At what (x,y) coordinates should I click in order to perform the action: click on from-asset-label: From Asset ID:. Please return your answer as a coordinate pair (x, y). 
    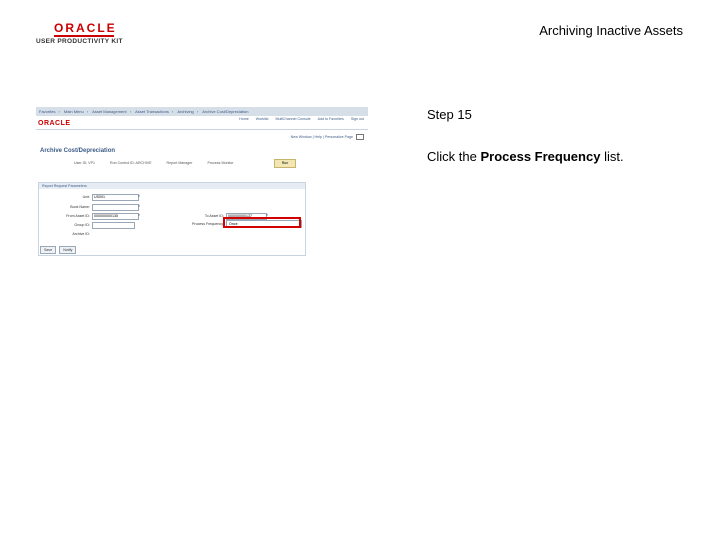
    Looking at the image, I should click on (78, 216).